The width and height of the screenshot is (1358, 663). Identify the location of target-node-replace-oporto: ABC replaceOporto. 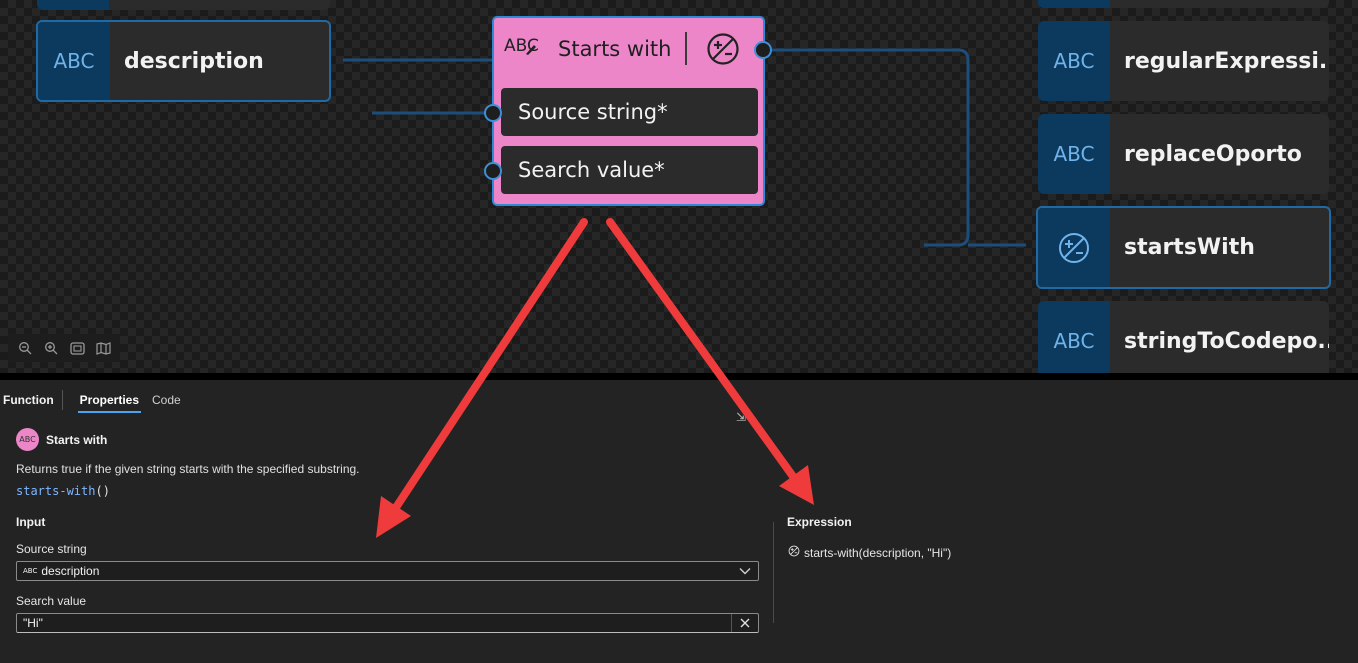
(1183, 154).